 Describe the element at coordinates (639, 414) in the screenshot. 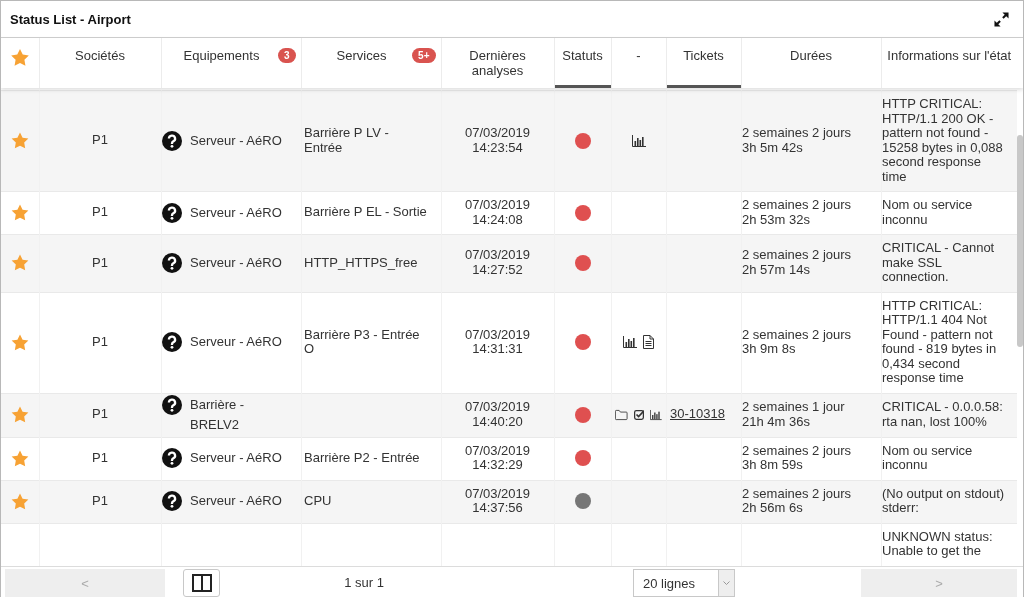

I see `checked-box-icon` at that location.